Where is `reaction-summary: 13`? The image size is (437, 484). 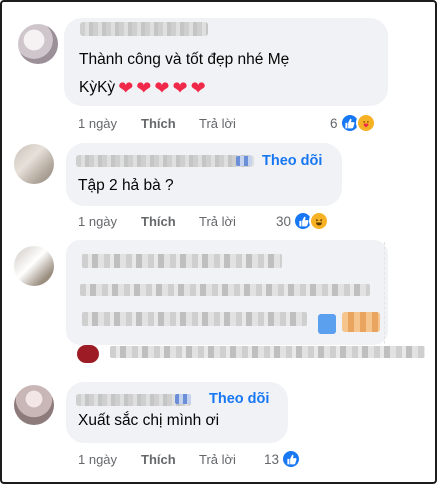 reaction-summary: 13 is located at coordinates (283, 459).